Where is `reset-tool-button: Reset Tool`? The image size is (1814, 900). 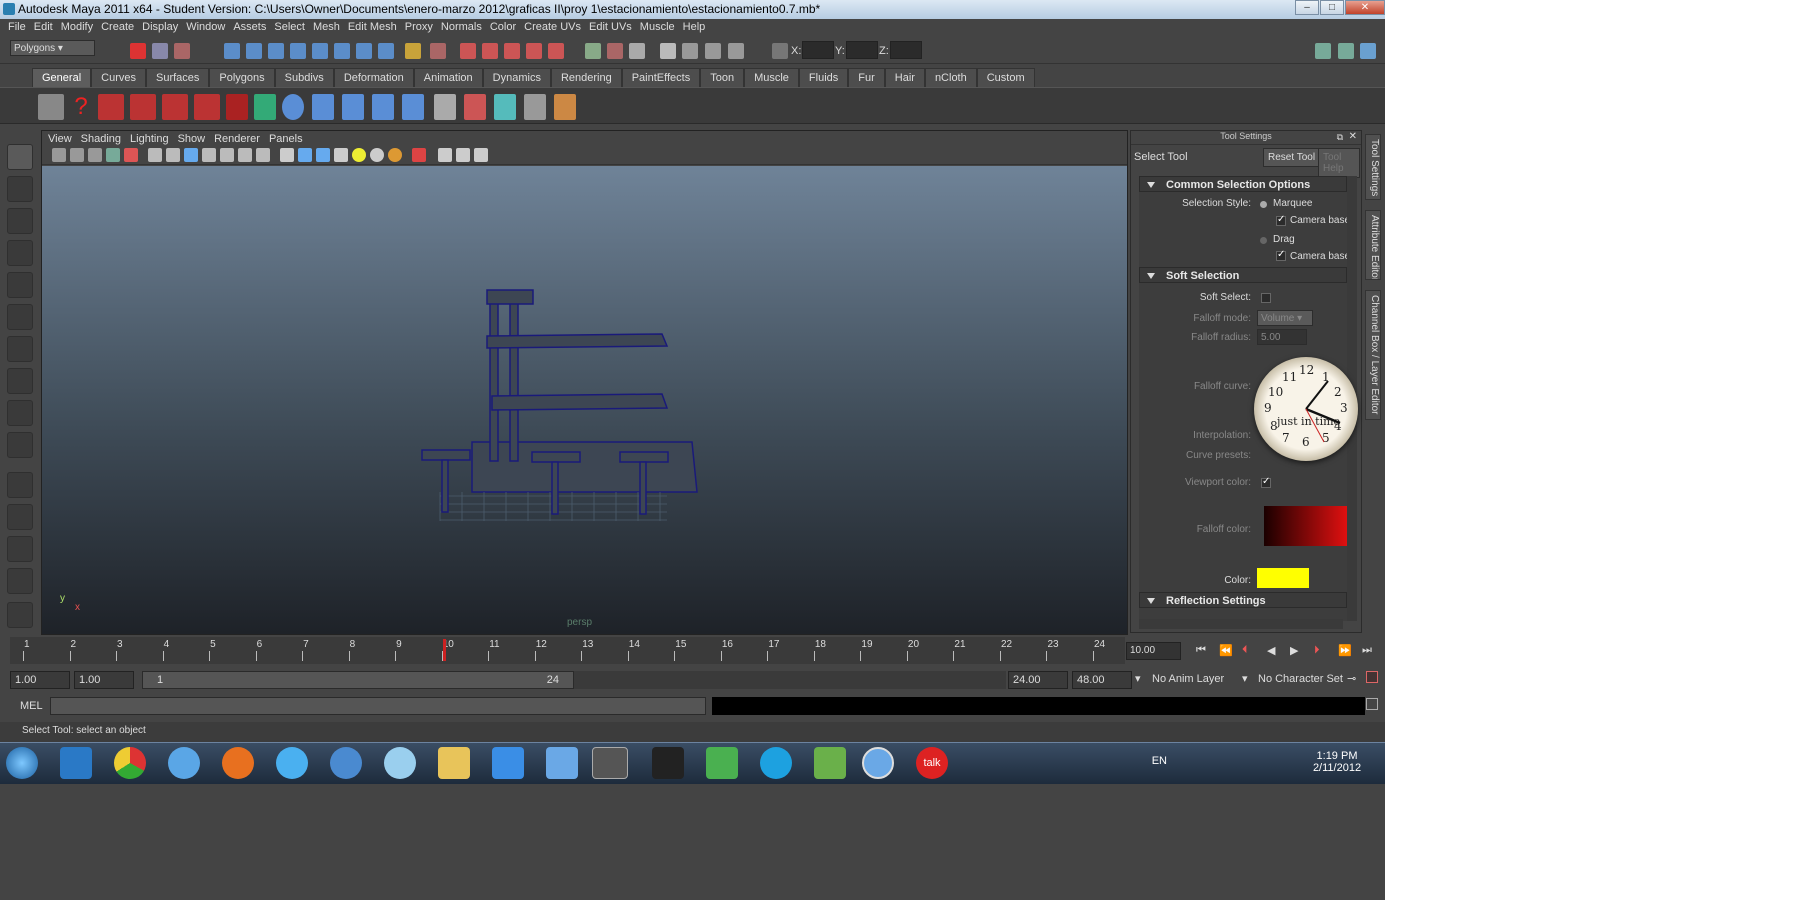
reset-tool-button: Reset Tool is located at coordinates (1292, 157).